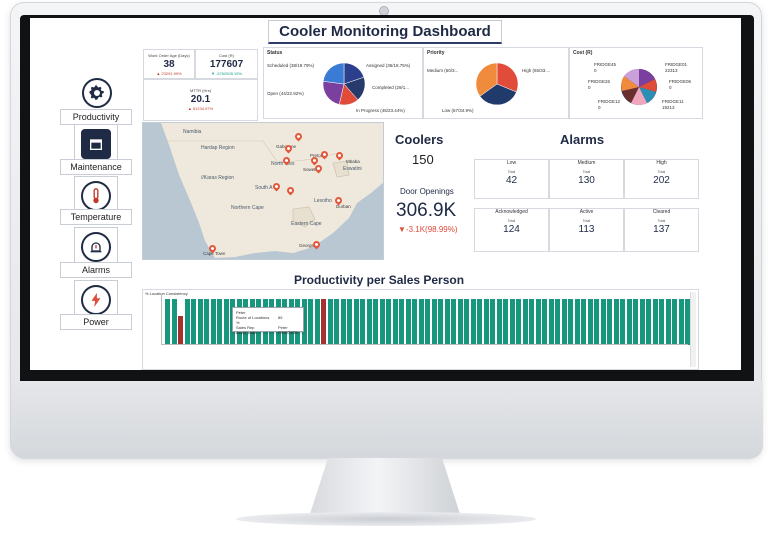 The image size is (771, 535). I want to click on nav-maintenance: Maintenance, so click(96, 167).